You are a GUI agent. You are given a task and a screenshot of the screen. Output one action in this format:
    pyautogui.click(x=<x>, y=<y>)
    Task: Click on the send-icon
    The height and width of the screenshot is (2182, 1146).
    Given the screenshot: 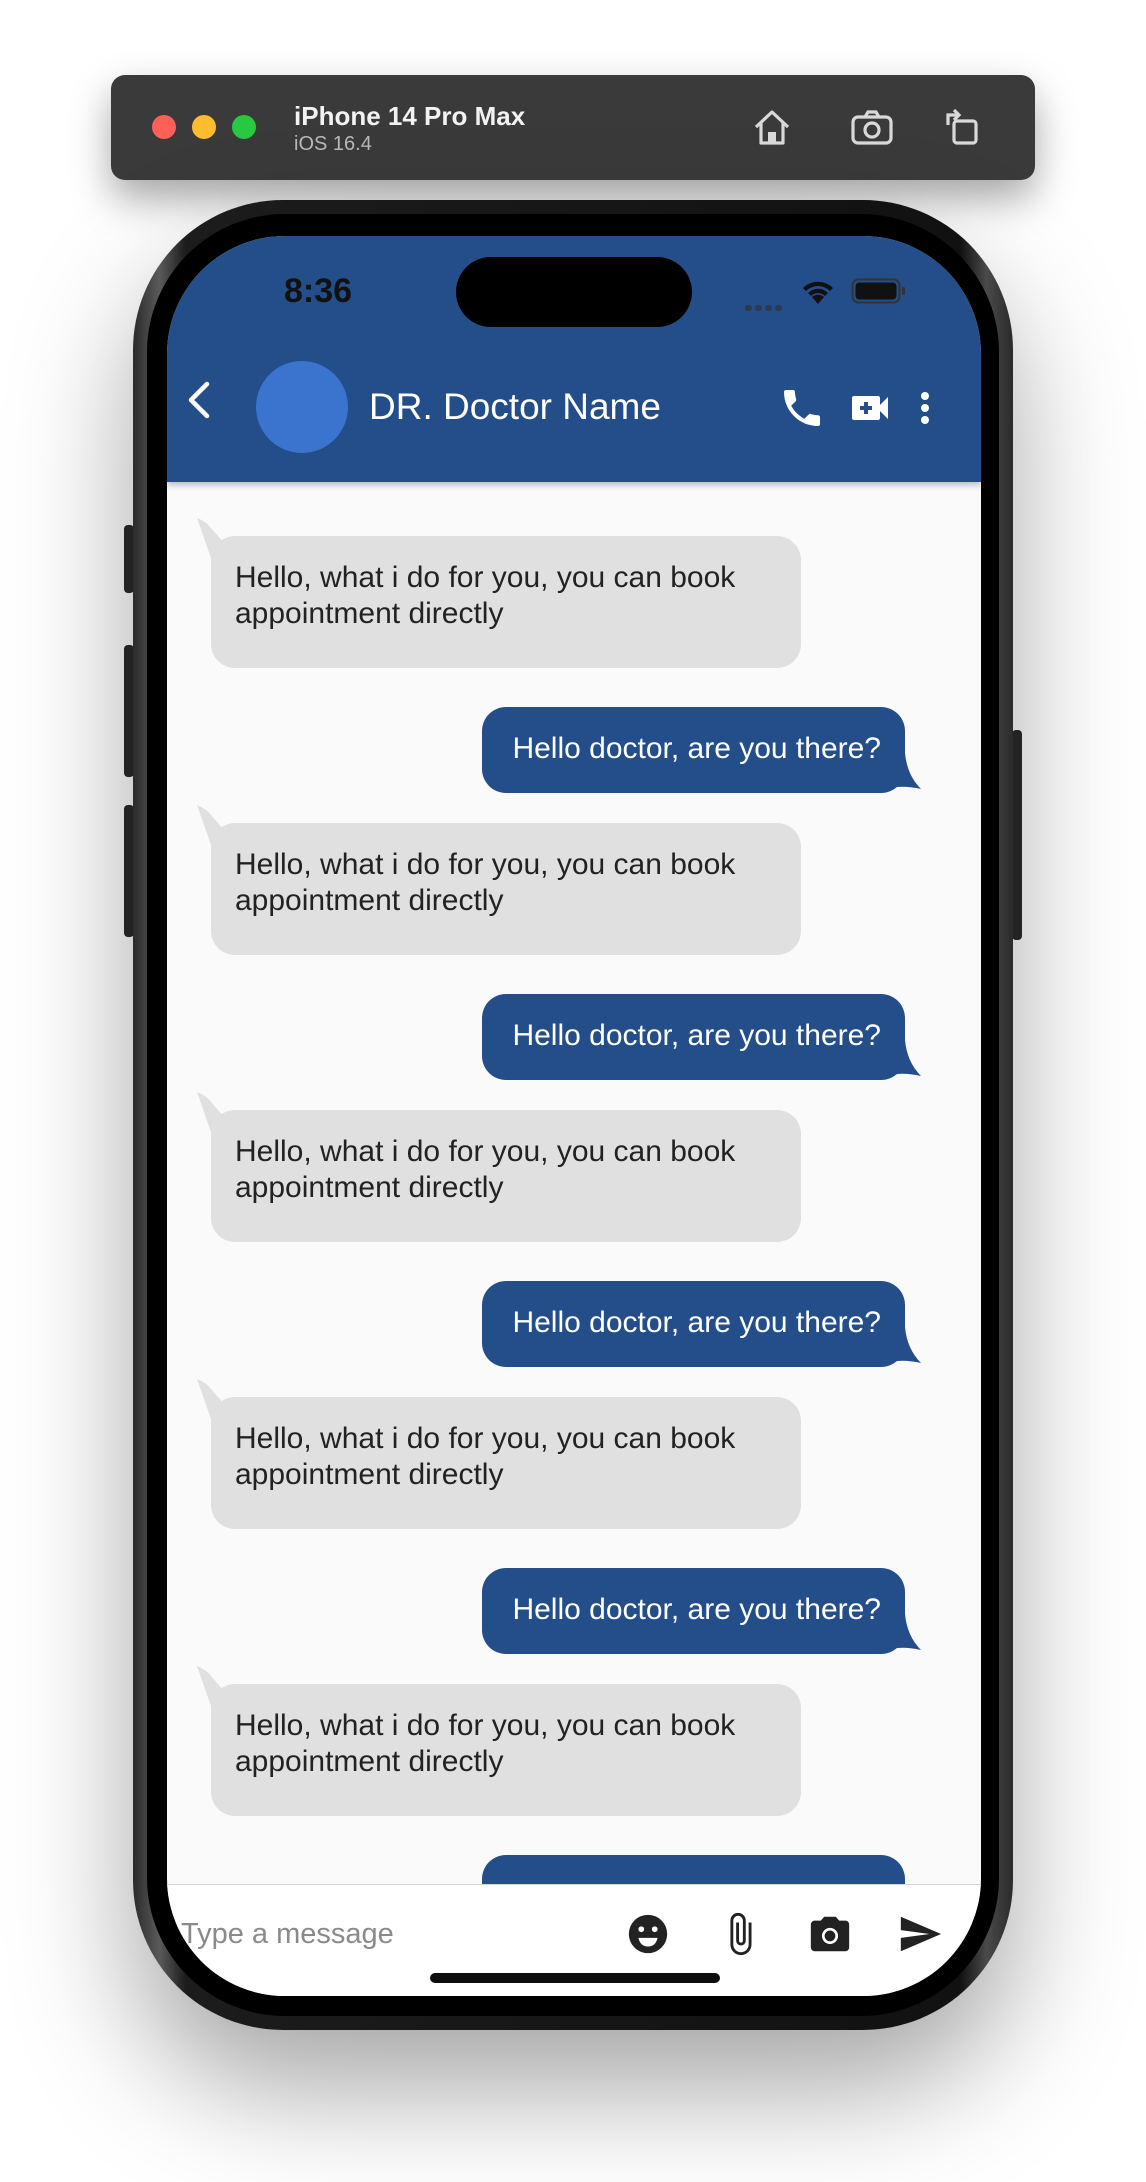 What is the action you would take?
    pyautogui.click(x=920, y=1934)
    